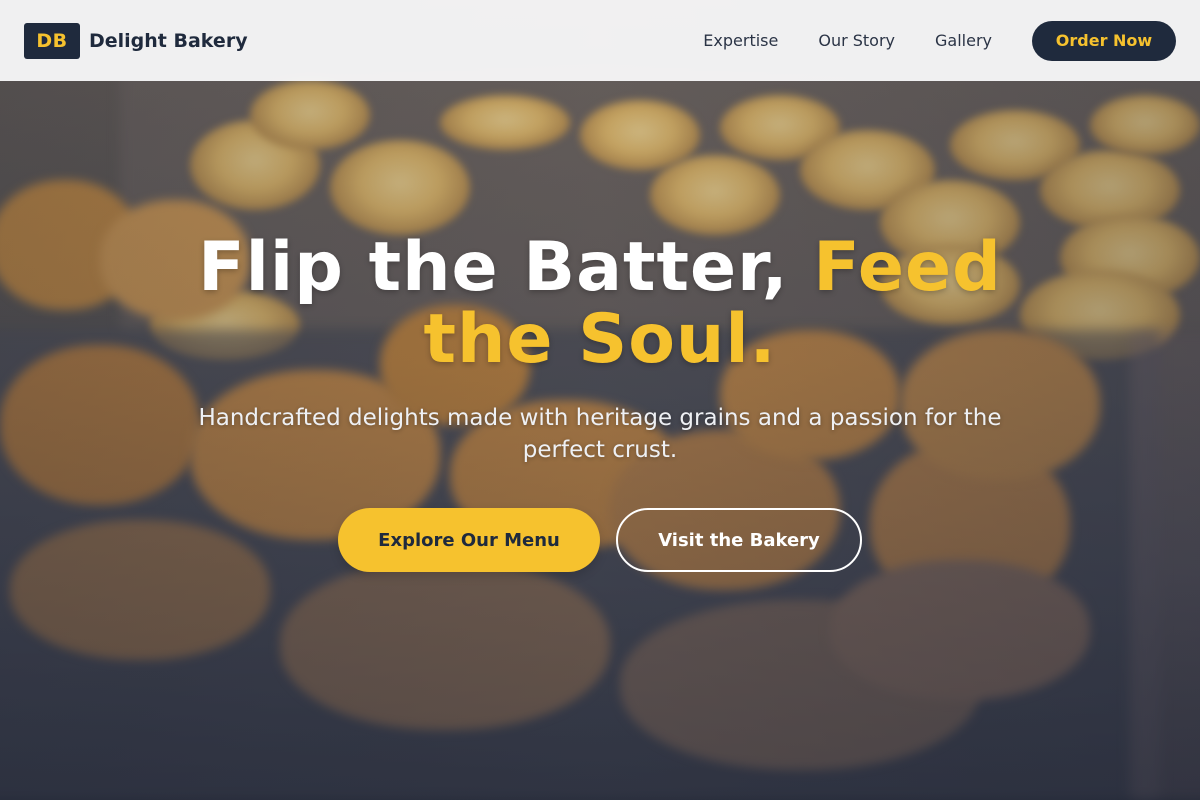 The image size is (1200, 800). Describe the element at coordinates (1104, 40) in the screenshot. I see `order-now-button: Order Now` at that location.